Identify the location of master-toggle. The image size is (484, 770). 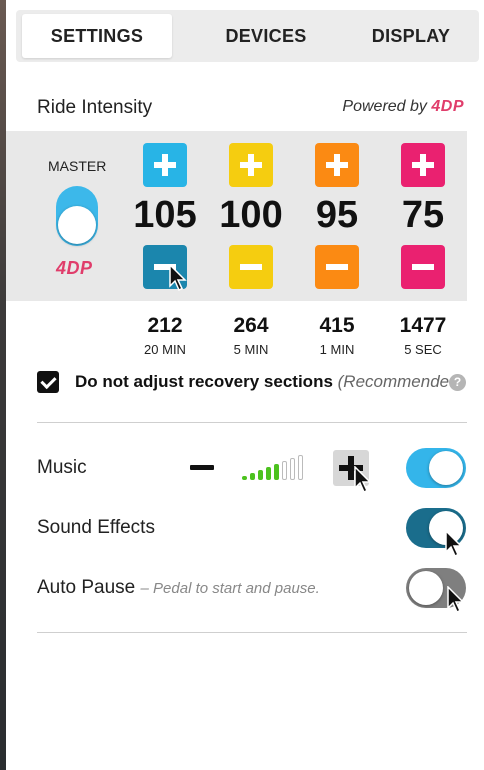
(77, 216).